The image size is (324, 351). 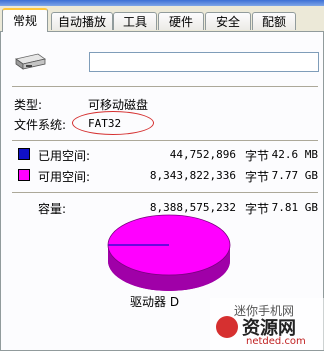 What do you see at coordinates (276, 341) in the screenshot?
I see `watermark-domain: netded.com` at bounding box center [276, 341].